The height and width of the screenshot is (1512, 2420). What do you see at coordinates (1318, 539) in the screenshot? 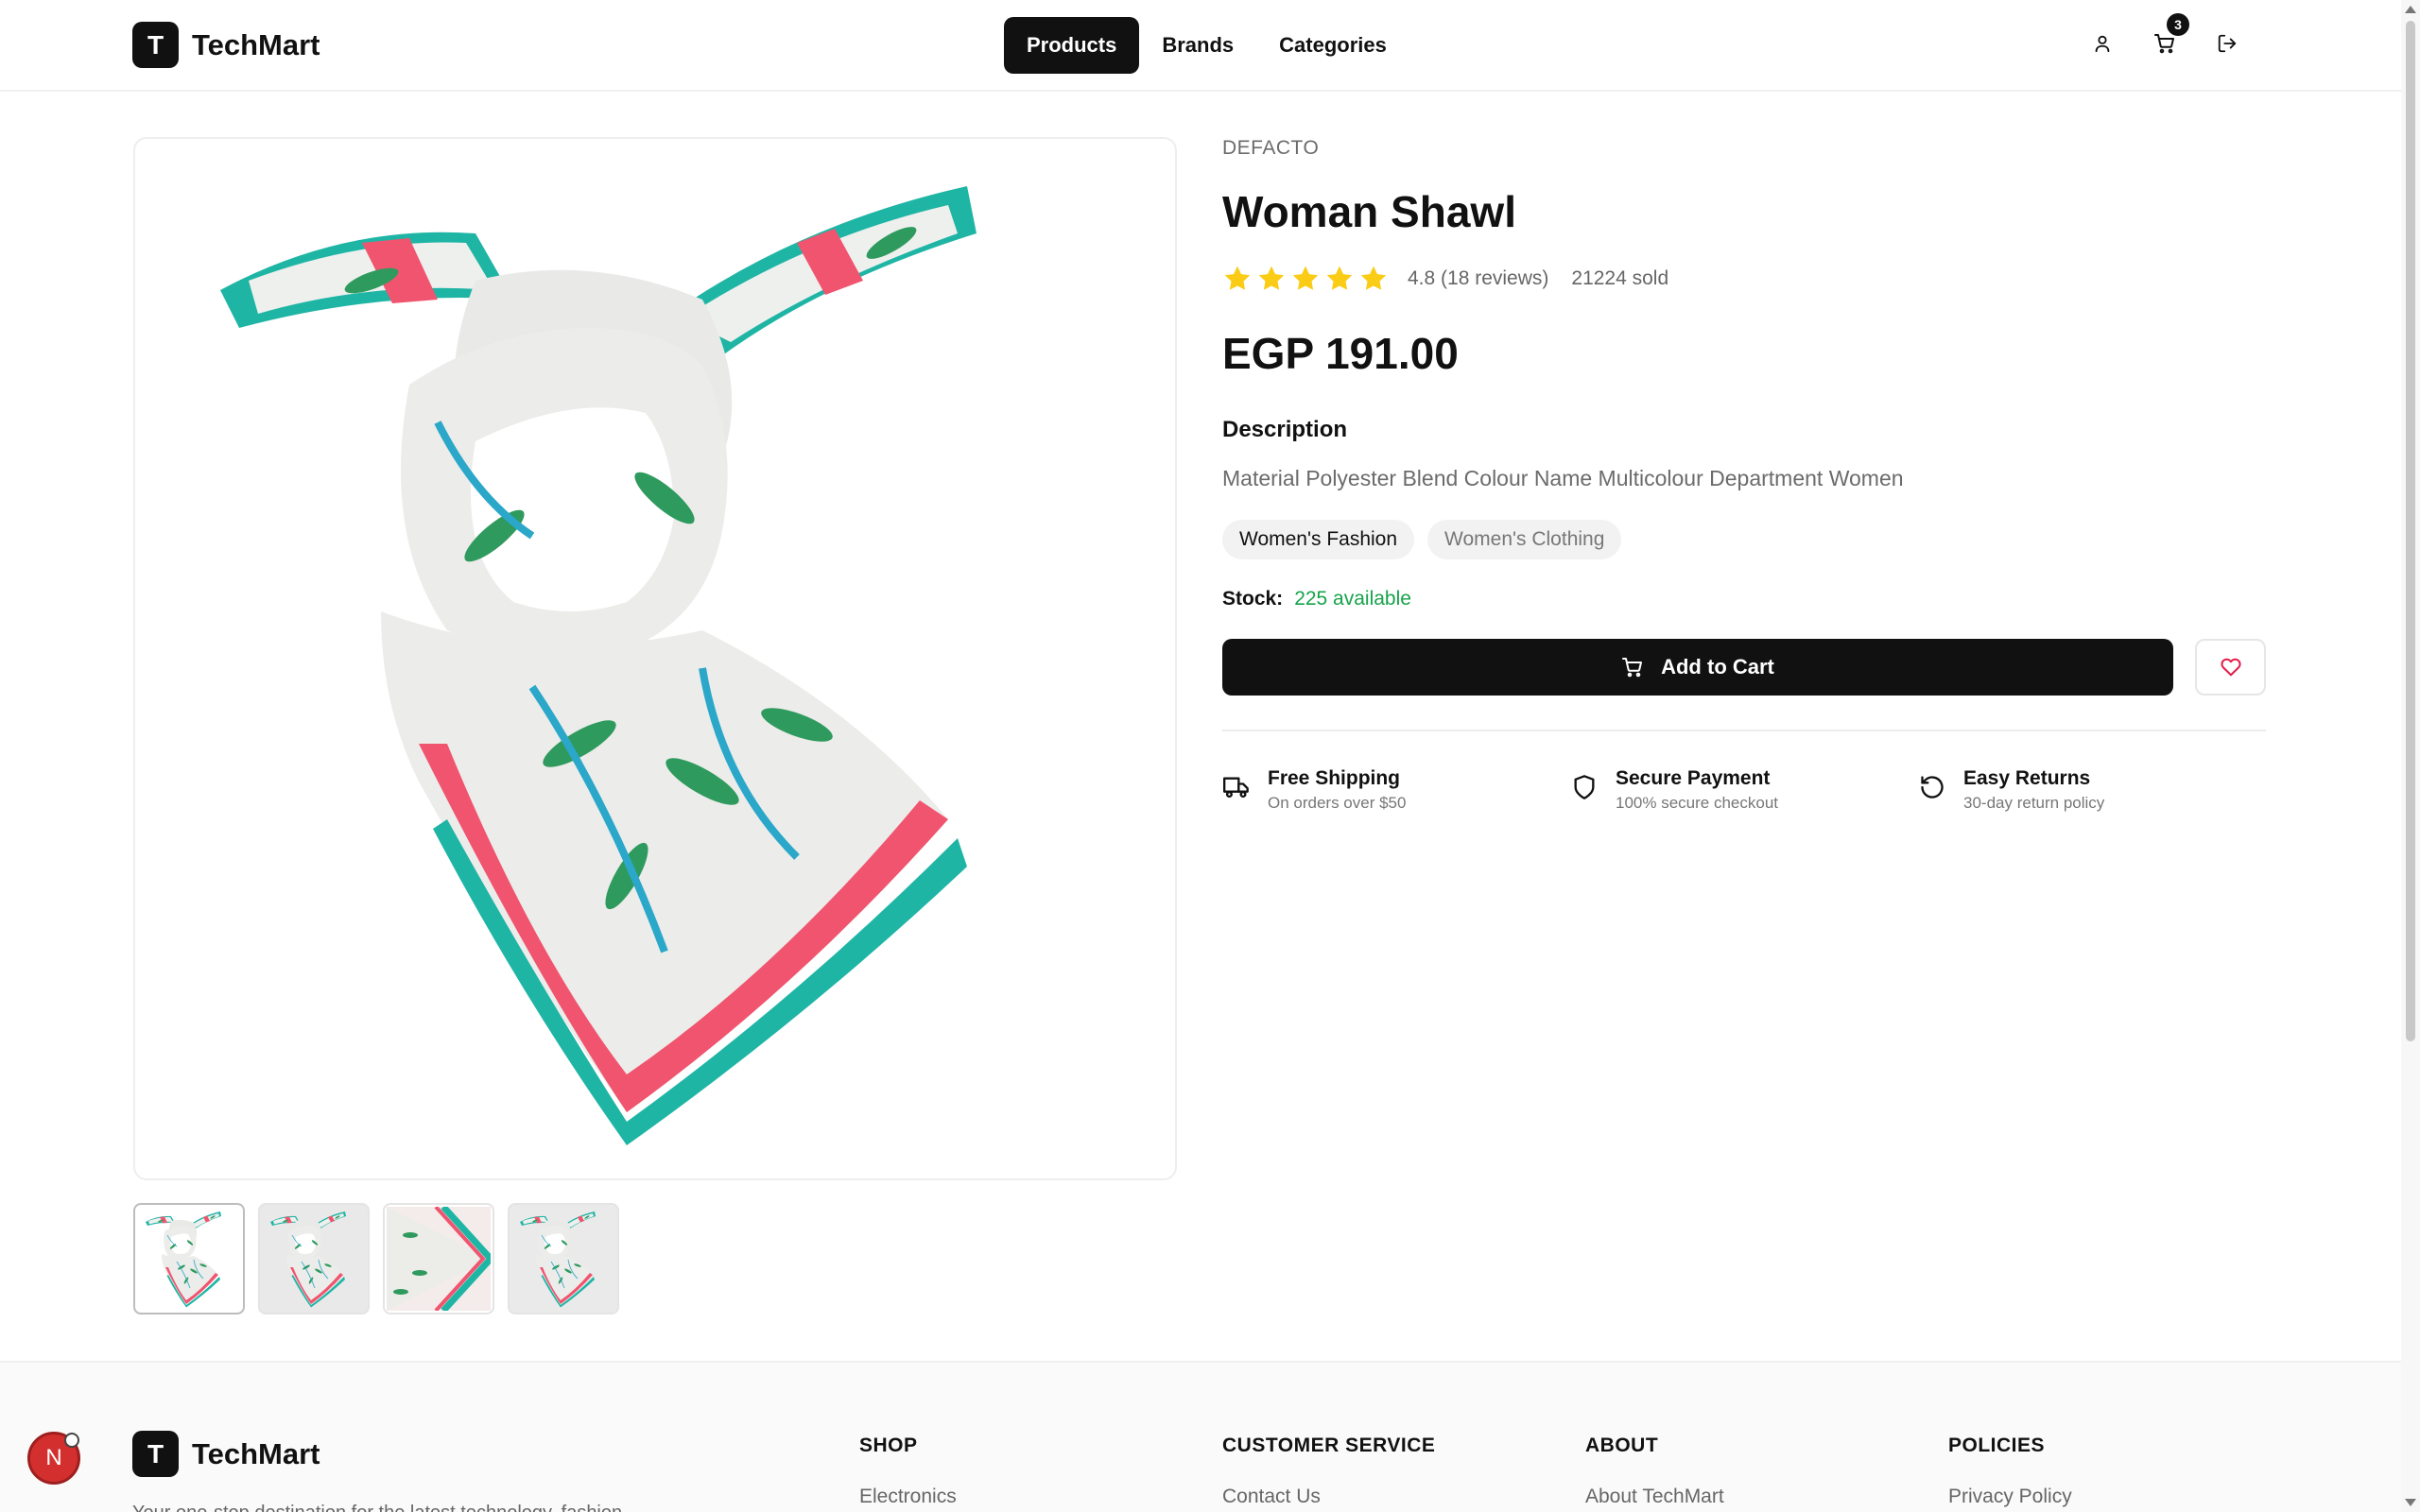
I see `tag-womens-fashion: Women's Fashion` at bounding box center [1318, 539].